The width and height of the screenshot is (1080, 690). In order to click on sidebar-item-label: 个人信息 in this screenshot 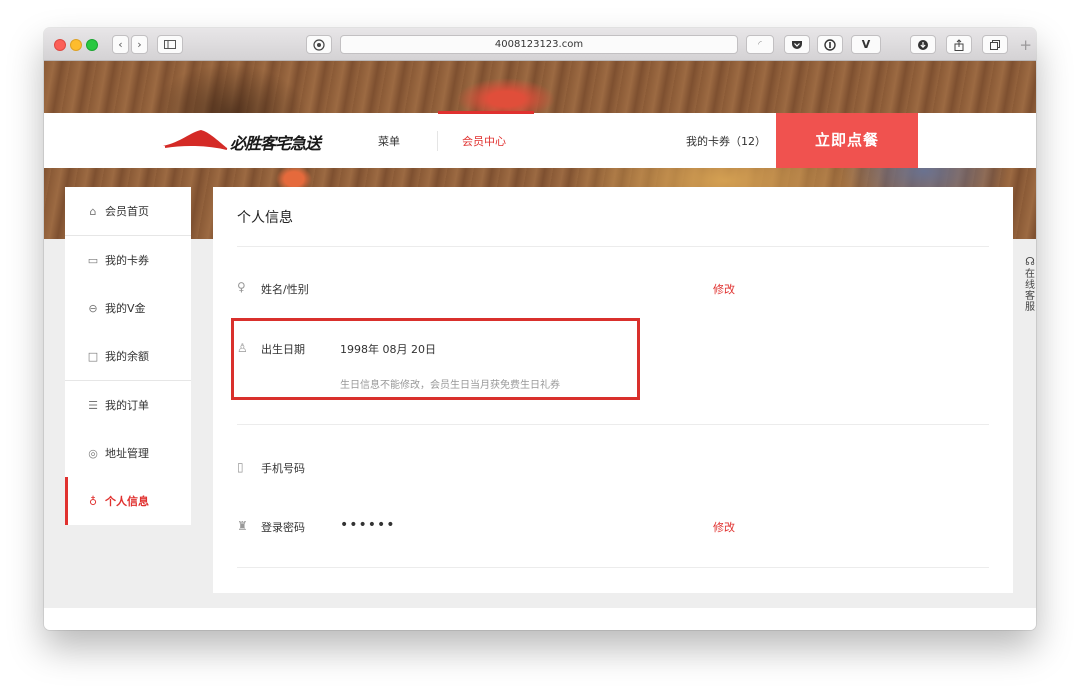, I will do `click(127, 501)`.